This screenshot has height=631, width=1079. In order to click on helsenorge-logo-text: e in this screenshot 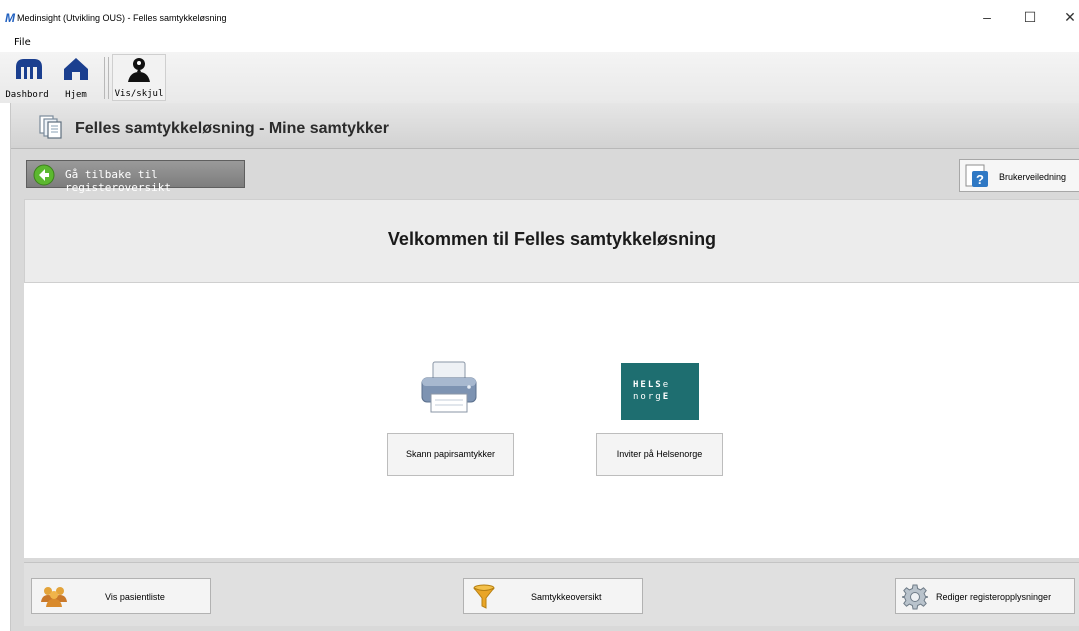, I will do `click(666, 385)`.